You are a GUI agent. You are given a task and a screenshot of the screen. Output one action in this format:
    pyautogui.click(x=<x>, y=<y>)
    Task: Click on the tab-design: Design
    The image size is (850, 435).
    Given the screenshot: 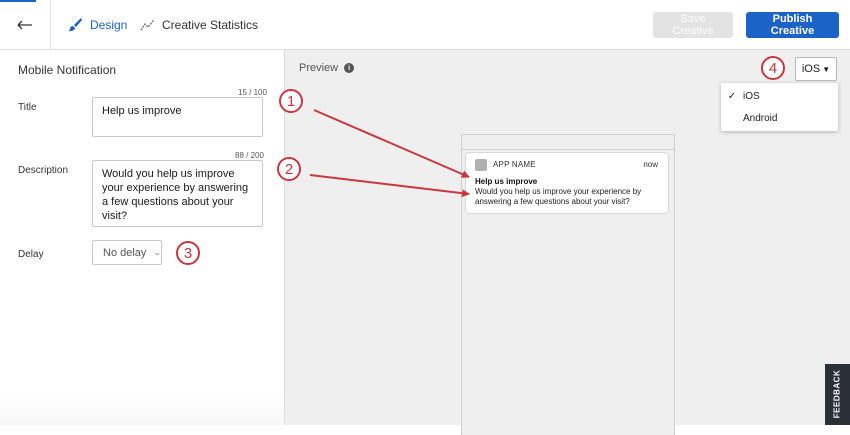 What is the action you would take?
    pyautogui.click(x=97, y=24)
    